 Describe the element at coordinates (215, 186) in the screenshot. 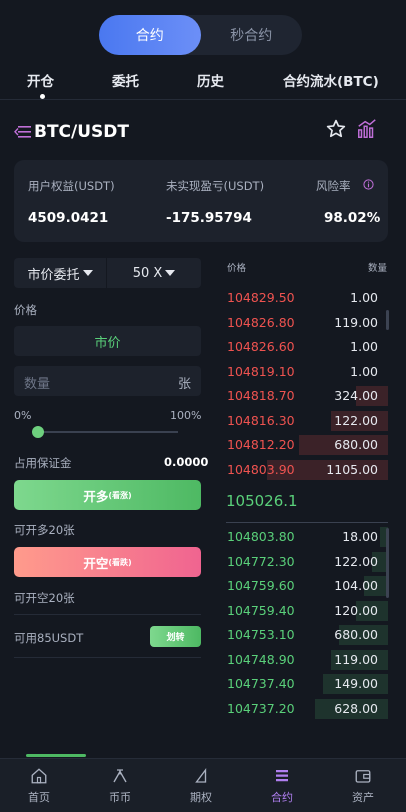

I see `pnl-label: 未实现盈亏(USDT)` at that location.